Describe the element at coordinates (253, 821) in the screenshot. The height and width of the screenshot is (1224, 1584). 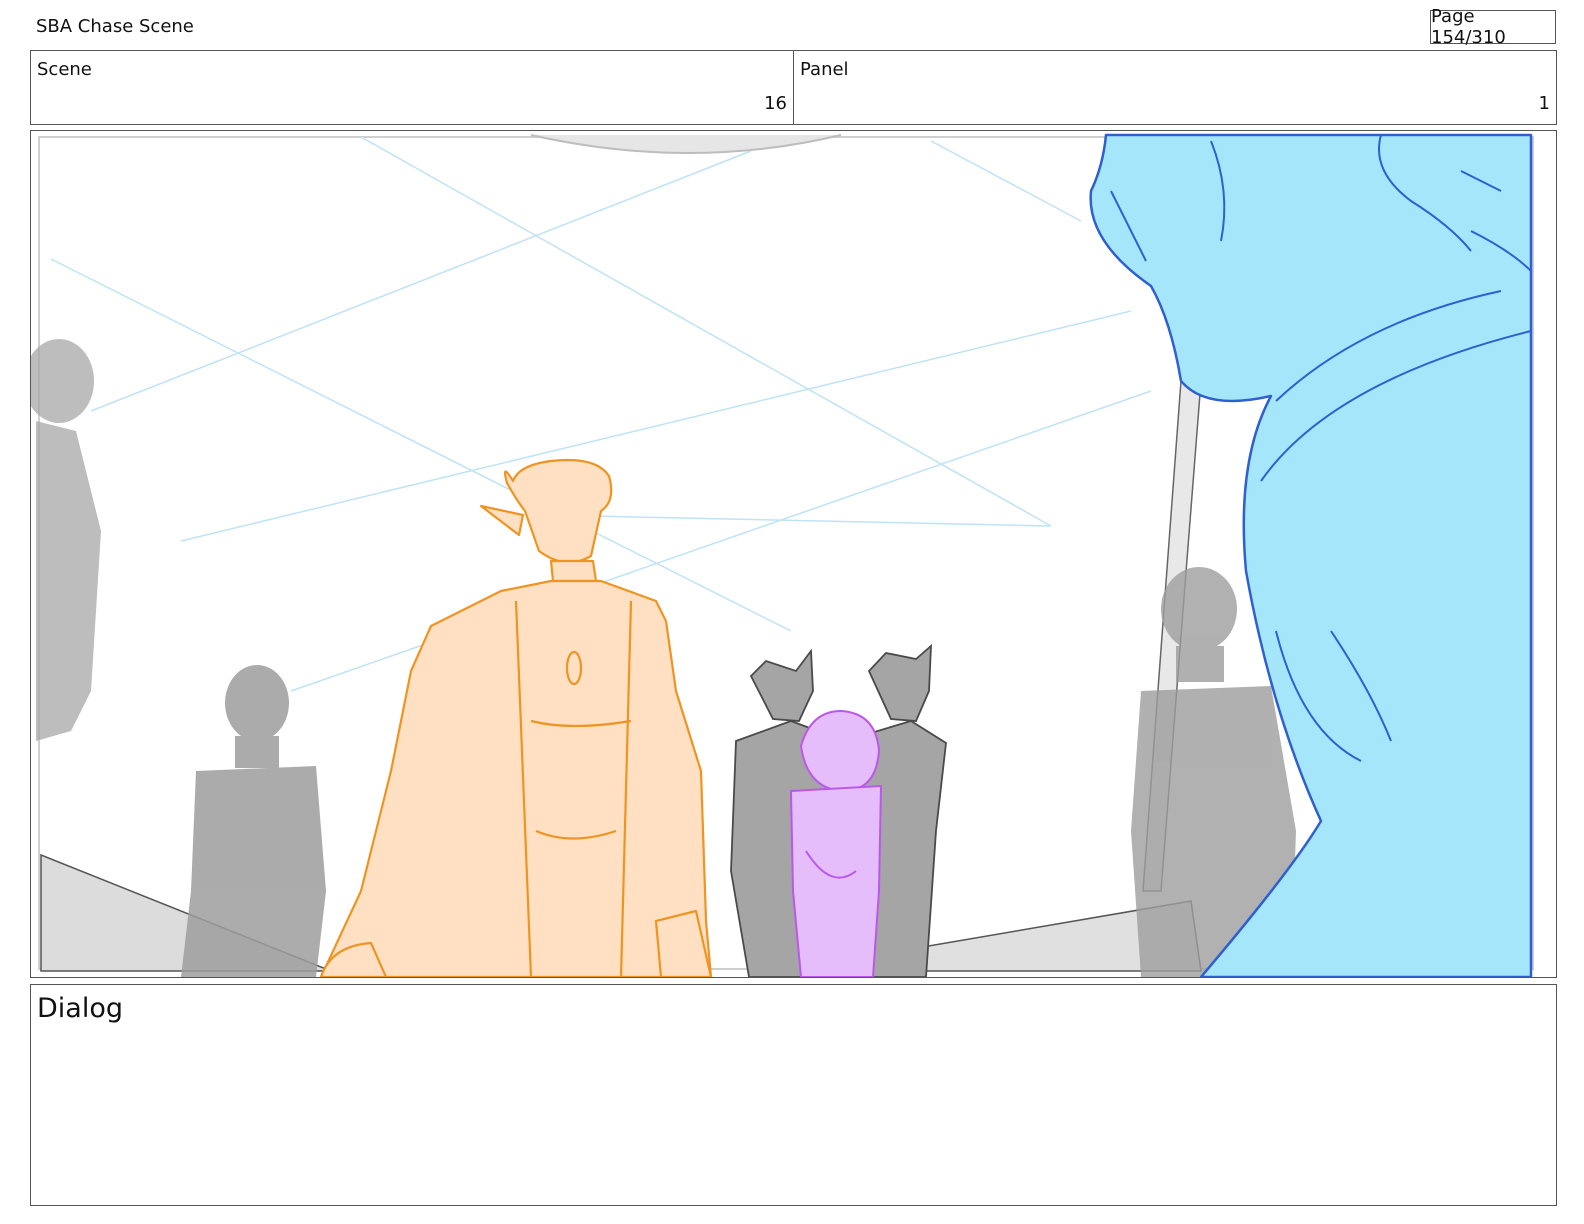
I see `guard-left` at that location.